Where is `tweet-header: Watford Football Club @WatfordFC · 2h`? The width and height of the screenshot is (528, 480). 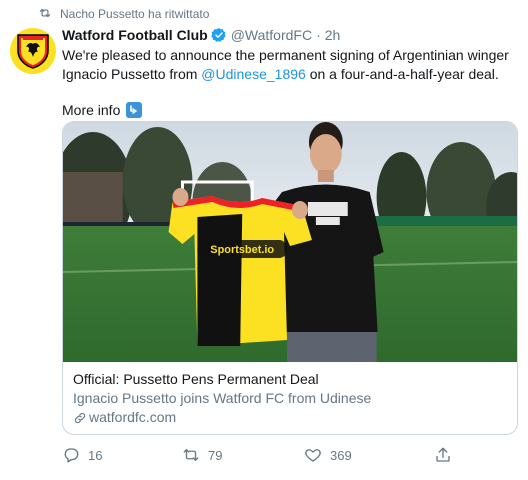 tweet-header: Watford Football Club @WatfordFC · 2h is located at coordinates (290, 35).